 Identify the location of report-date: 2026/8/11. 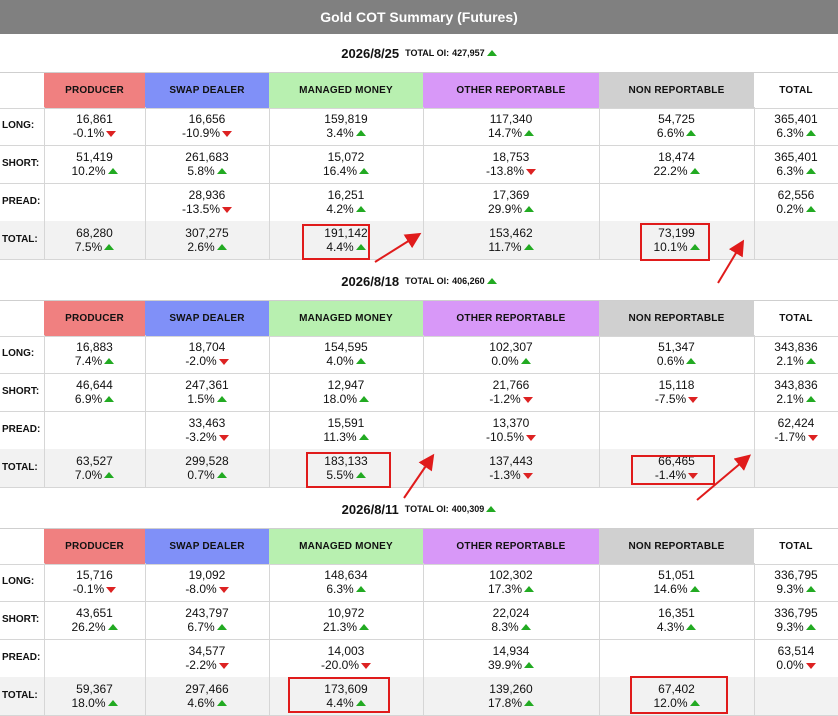
(370, 509).